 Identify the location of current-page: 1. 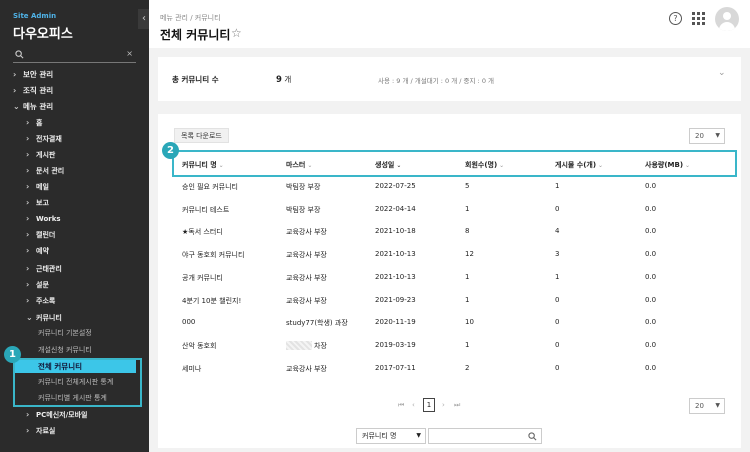
(429, 405).